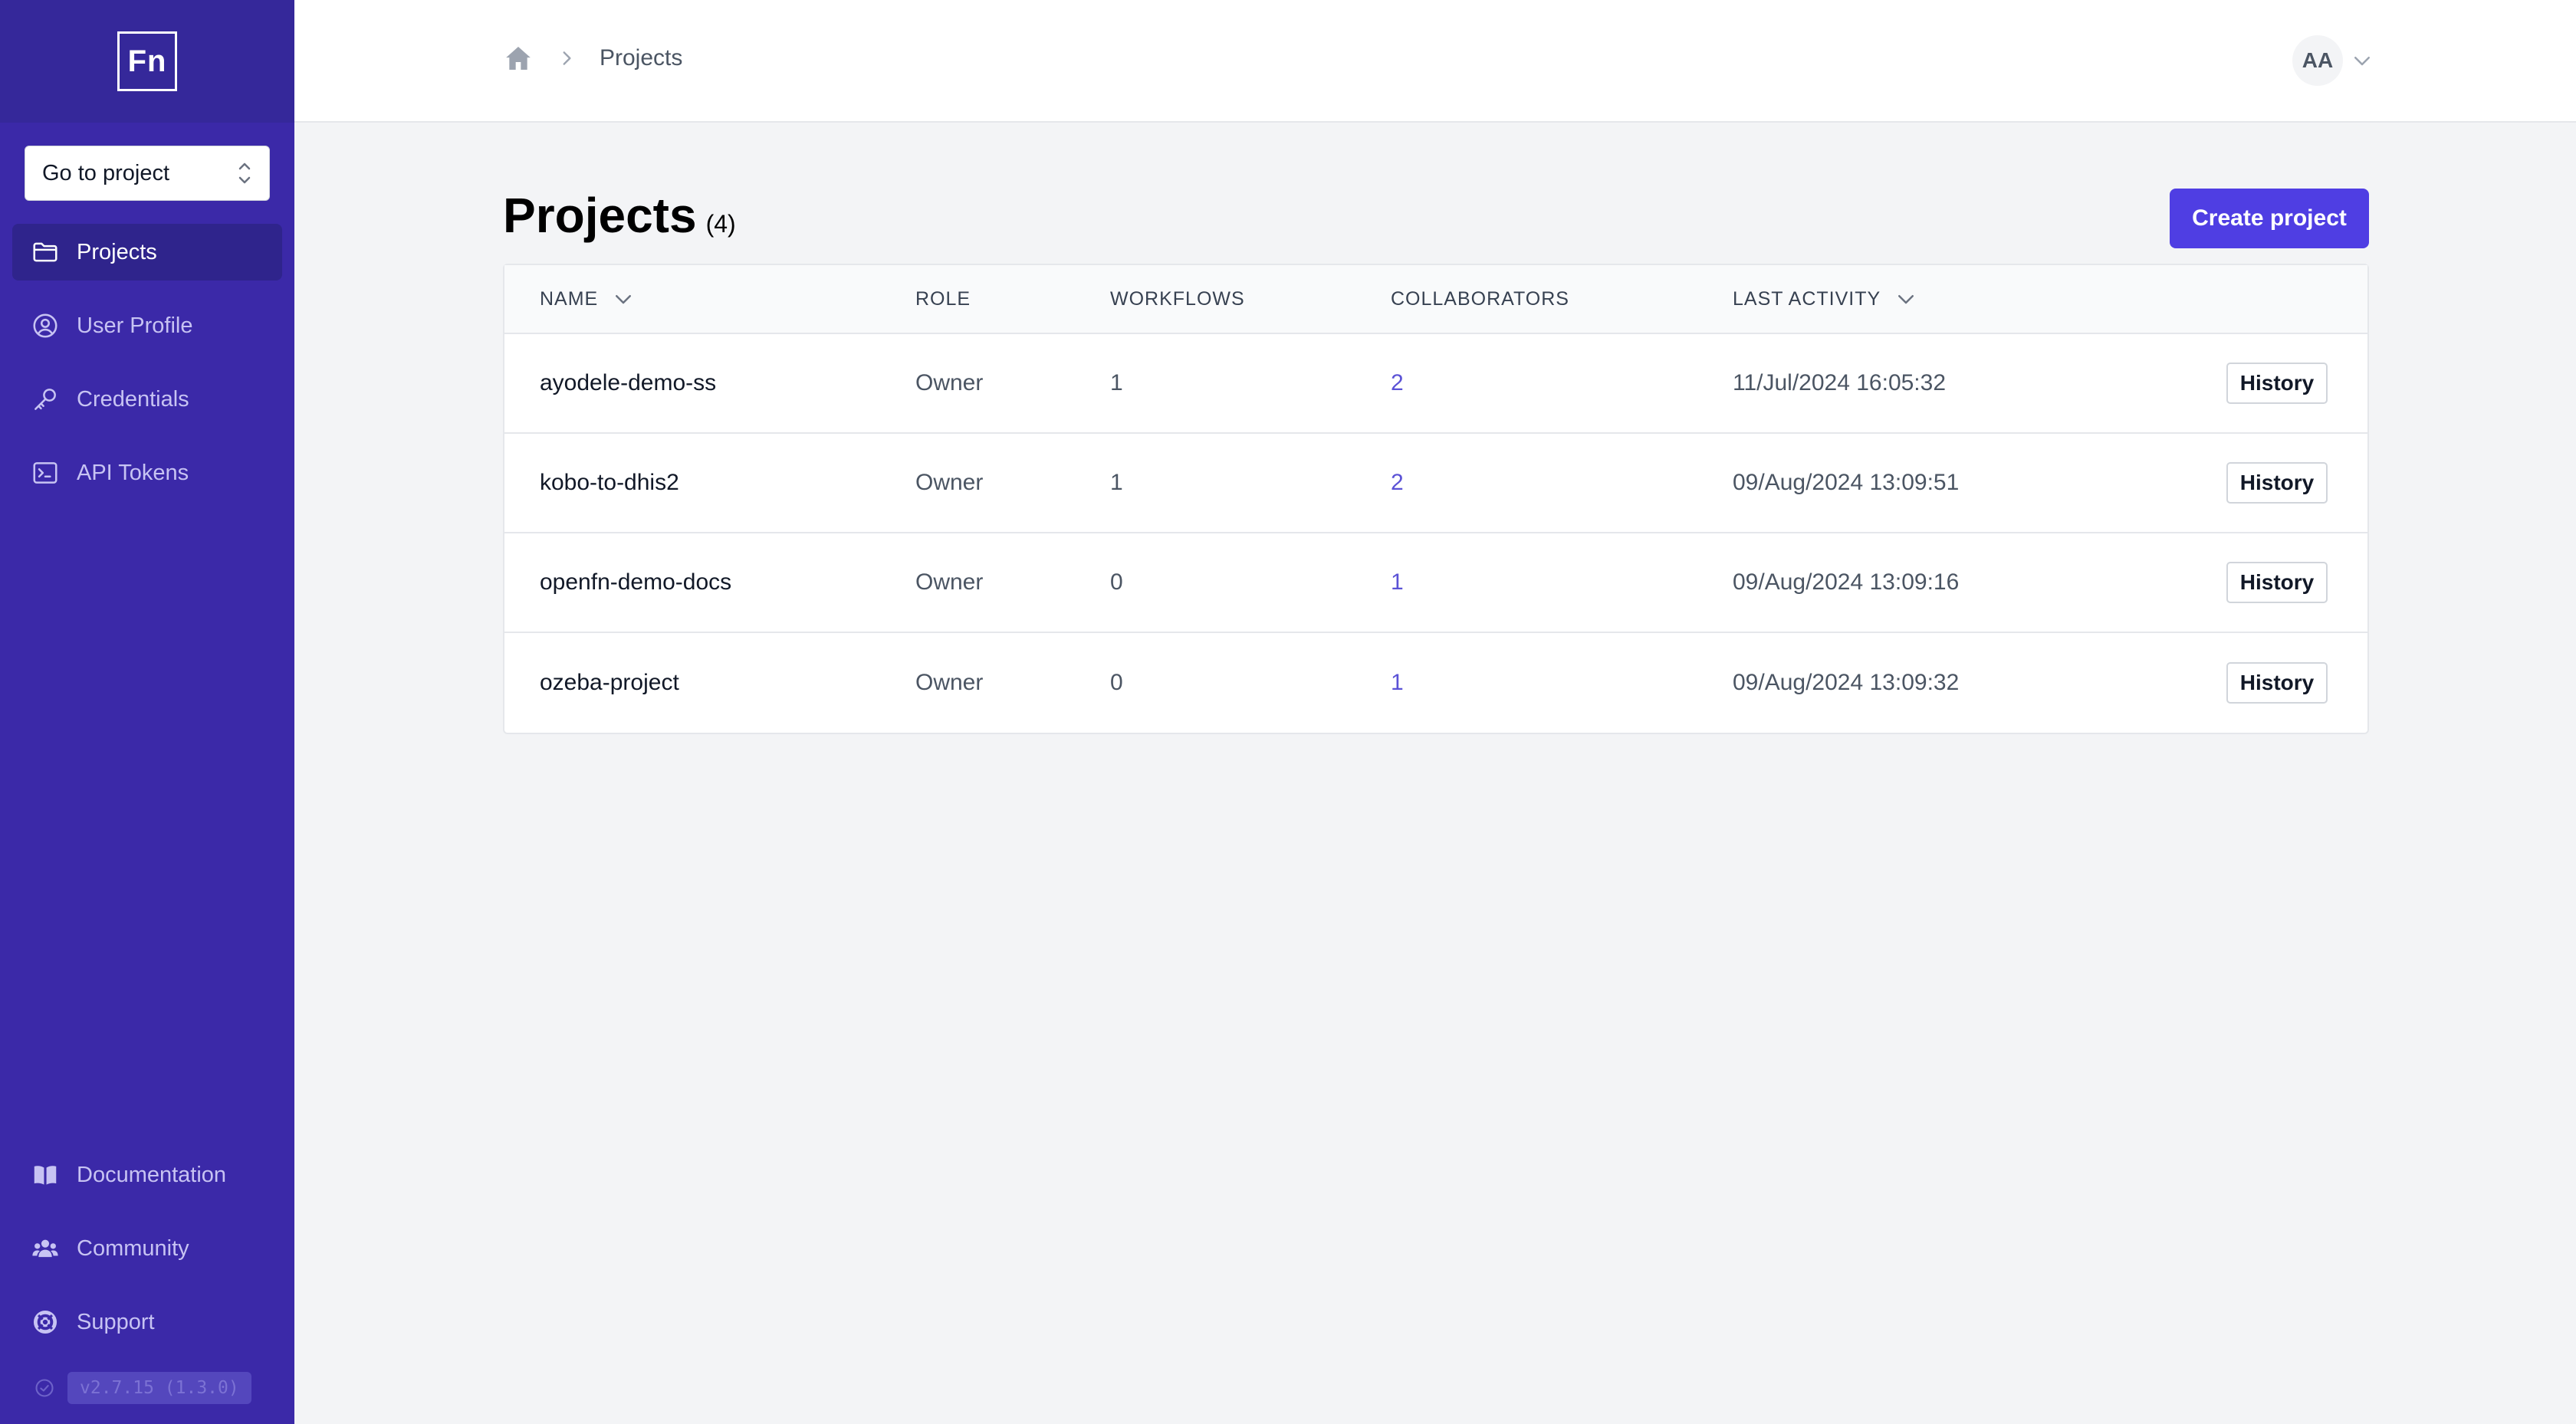 The image size is (2576, 1424). I want to click on create-project-button: Create project, so click(2270, 218).